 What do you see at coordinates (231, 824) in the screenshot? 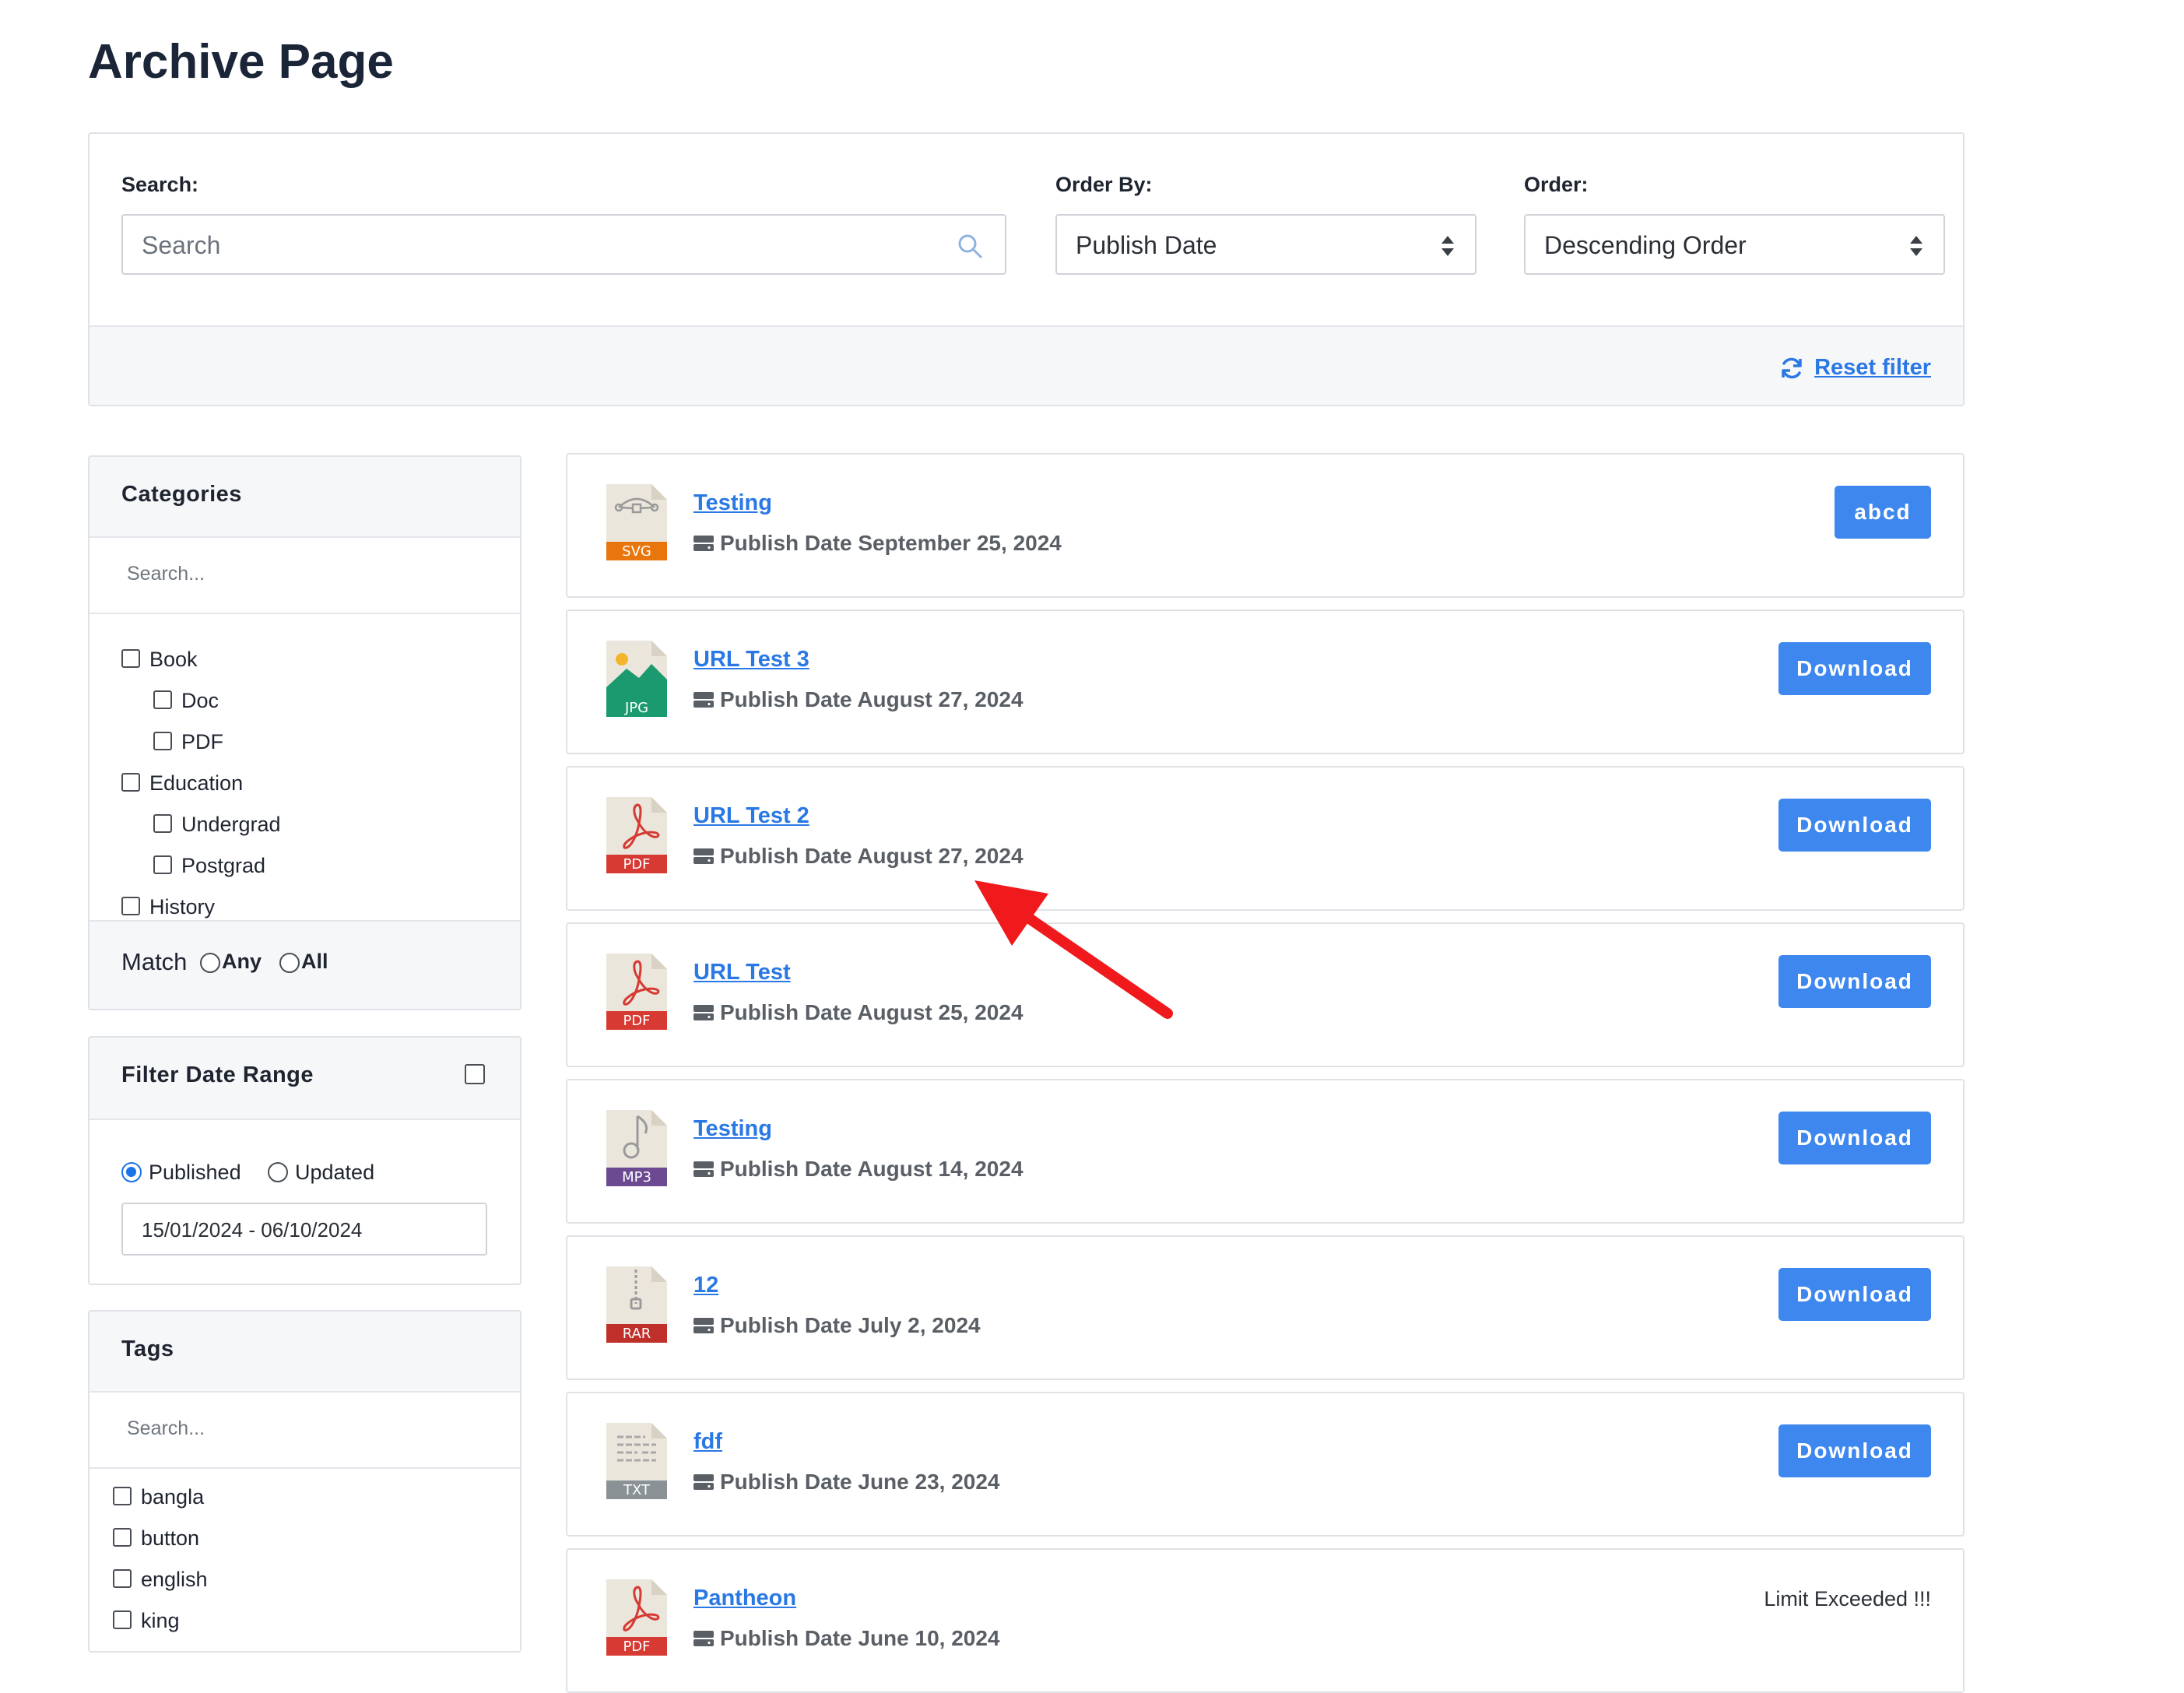
I see `category-label: Undergrad` at bounding box center [231, 824].